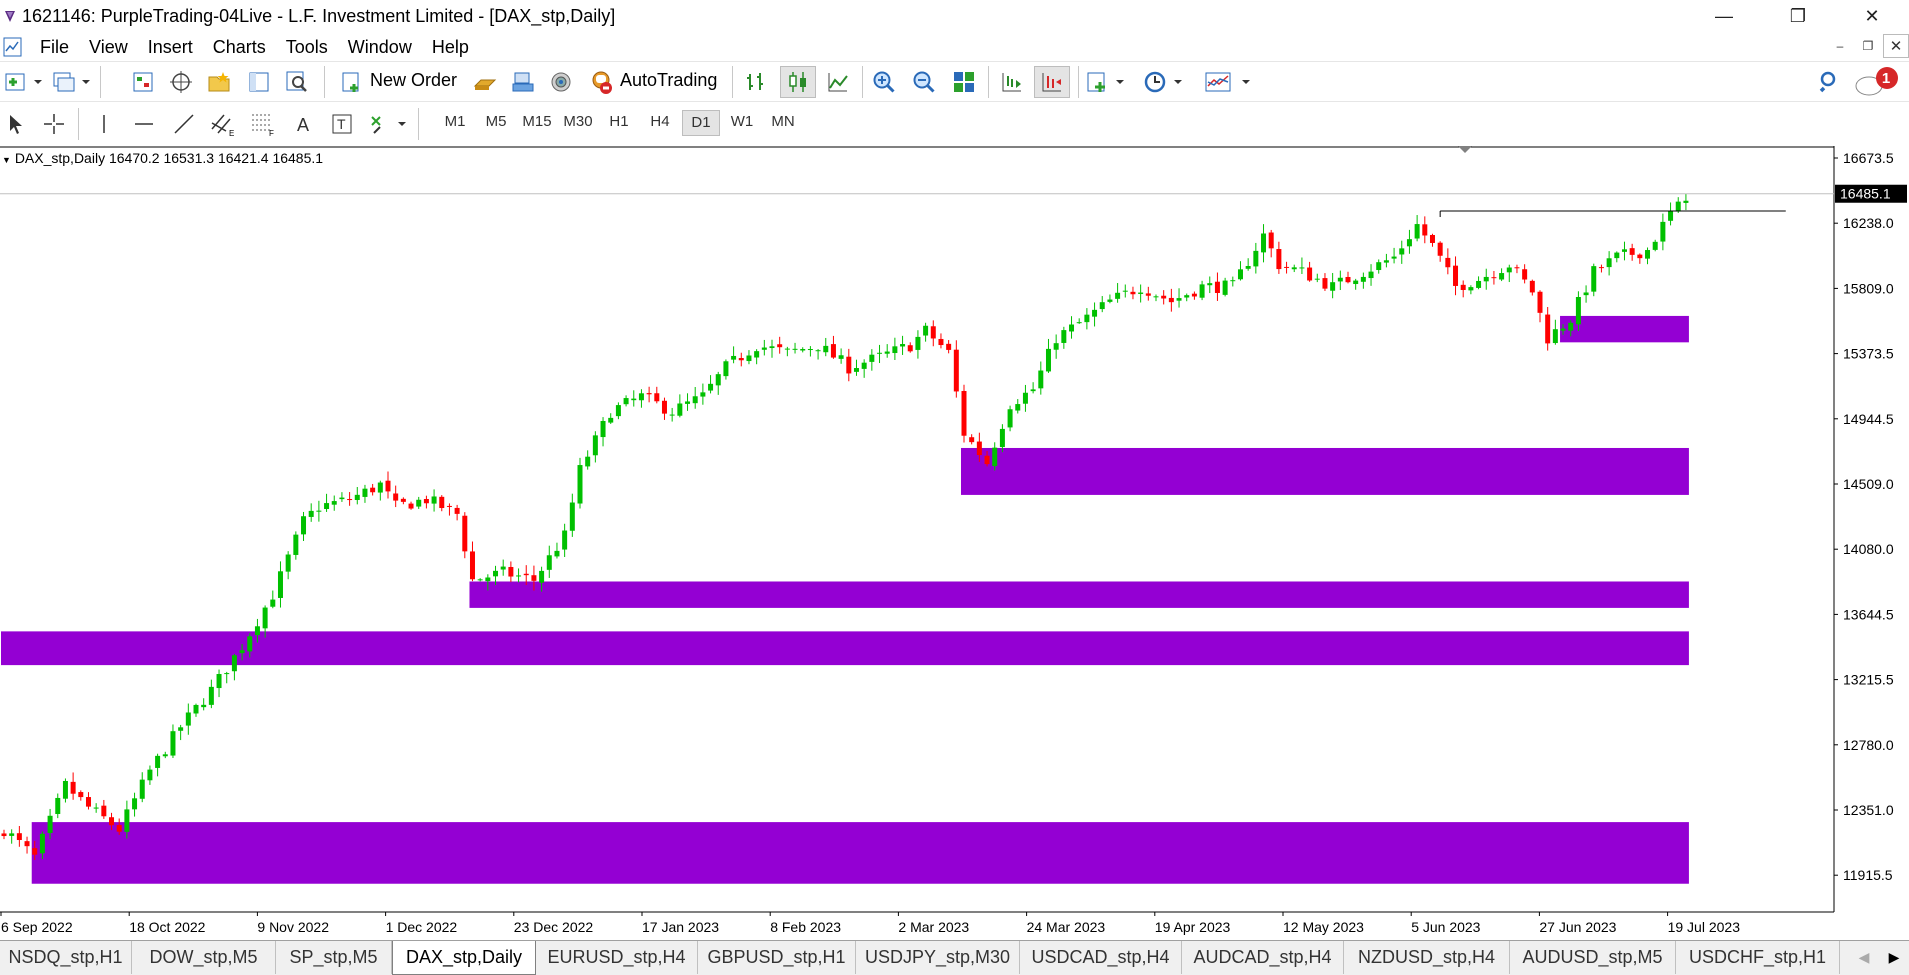  What do you see at coordinates (37, 927) in the screenshot?
I see `date-tick-label: 6 Sep 2022` at bounding box center [37, 927].